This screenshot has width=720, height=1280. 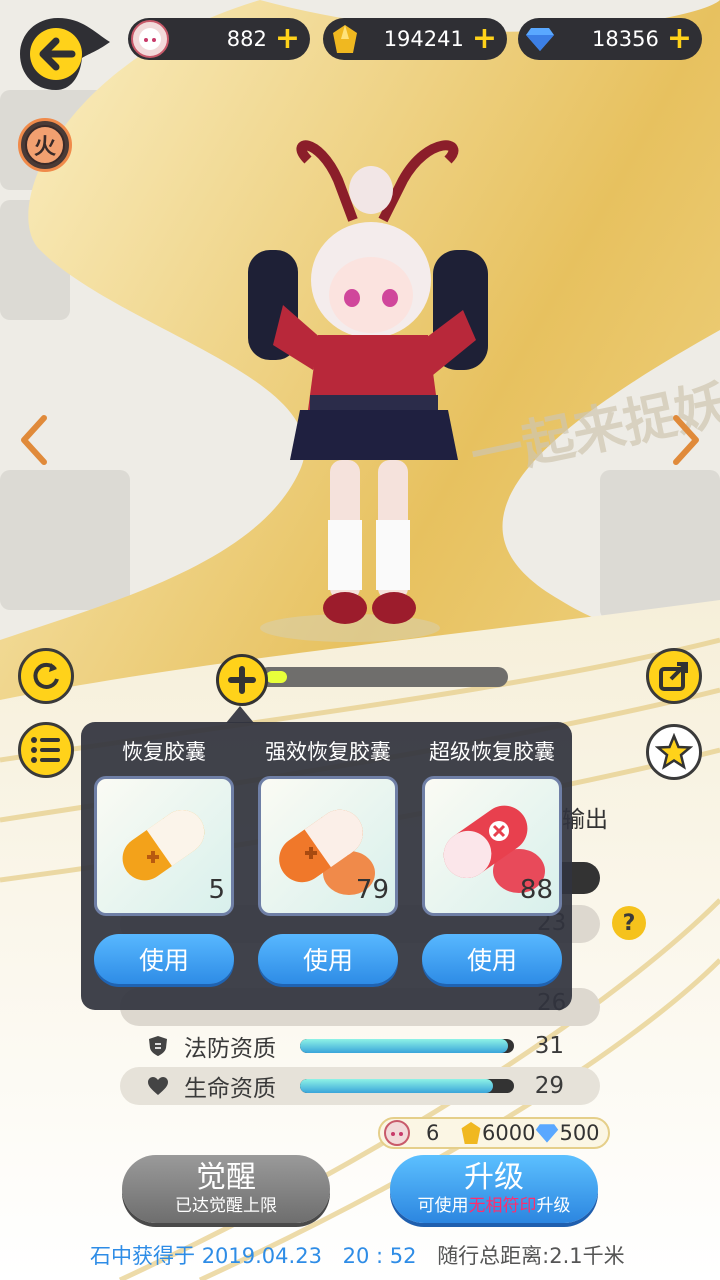 I want to click on acquisition-info: 石中获得于 2019.04.23 20 : 52 随行总距离:2.1千米, so click(x=357, y=1255).